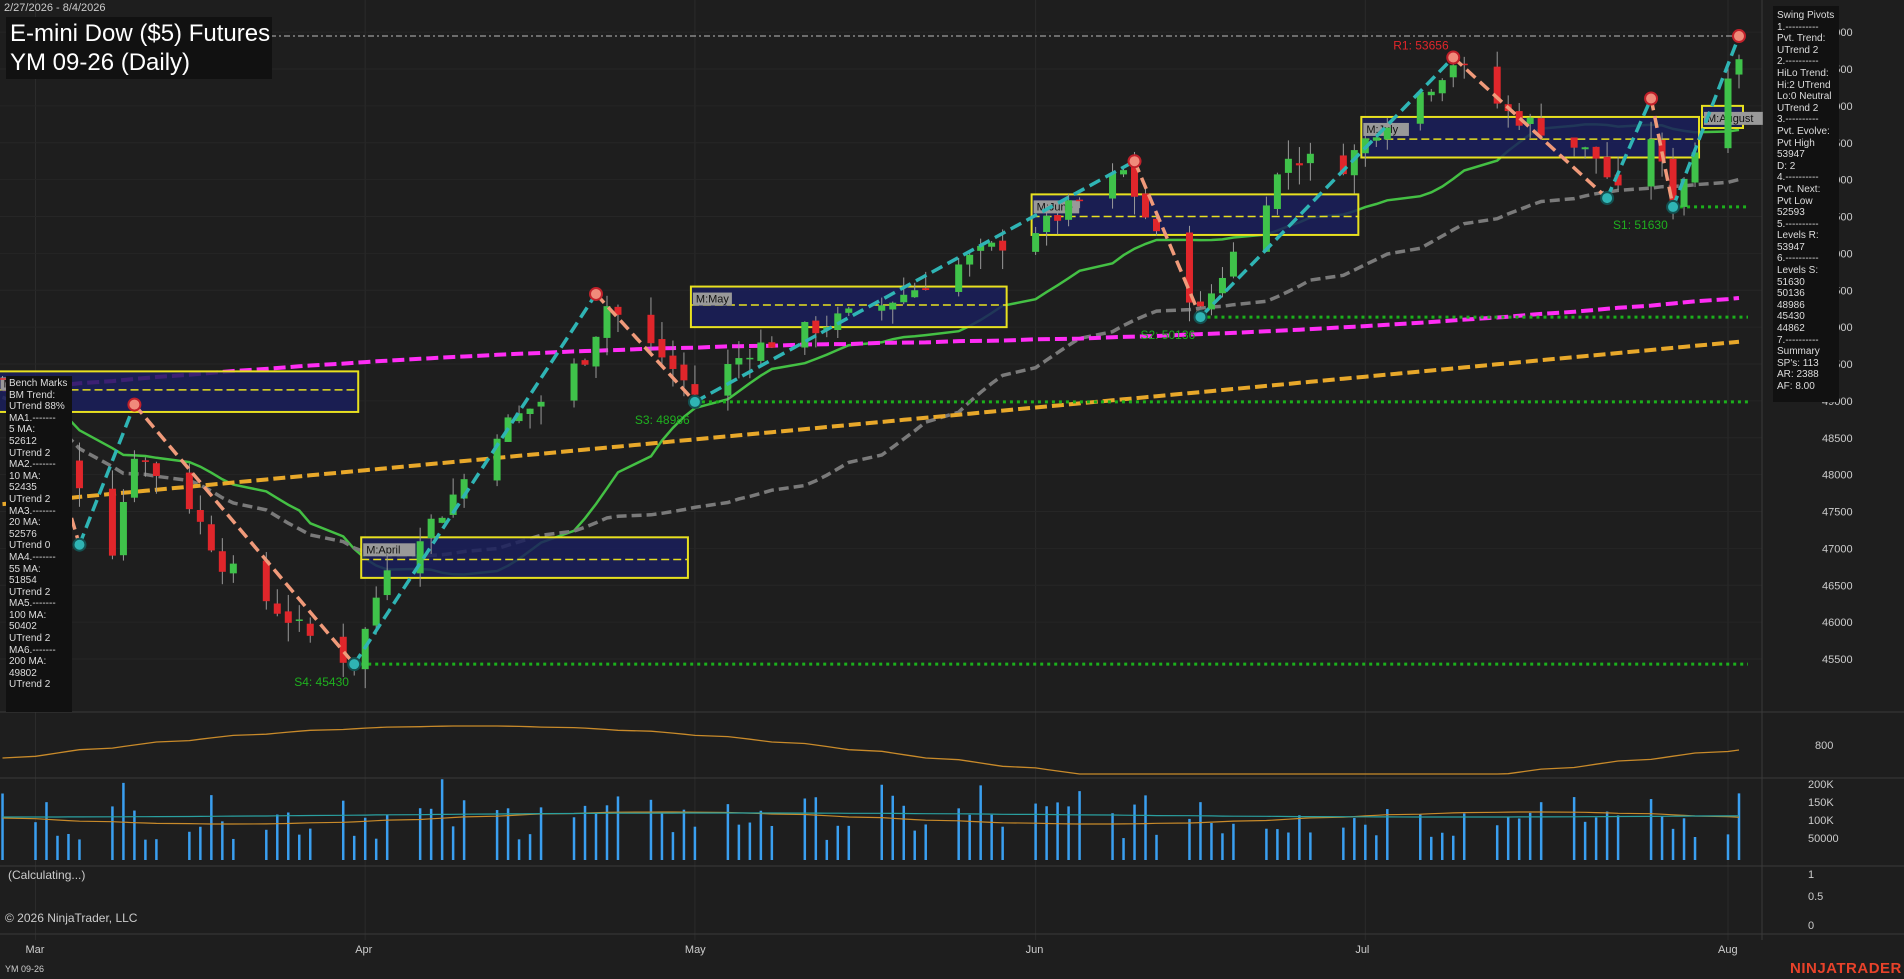 The width and height of the screenshot is (1904, 979). Describe the element at coordinates (25, 969) in the screenshot. I see `footer-symbol: YM 09-26` at that location.